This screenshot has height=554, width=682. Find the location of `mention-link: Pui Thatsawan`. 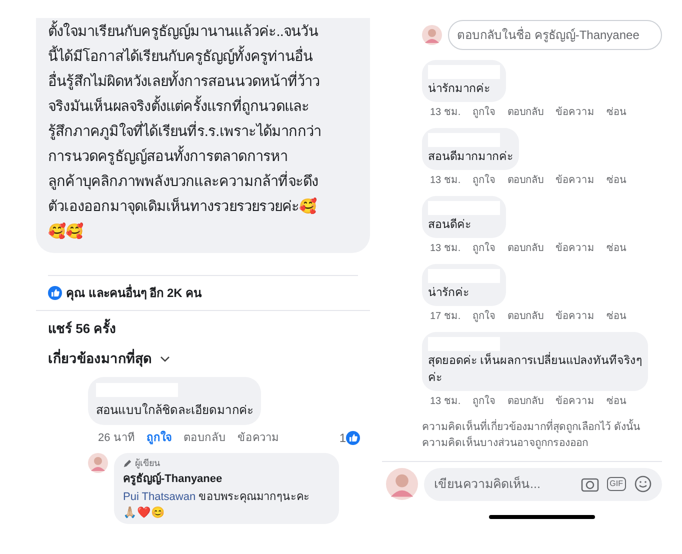

mention-link: Pui Thatsawan is located at coordinates (159, 496).